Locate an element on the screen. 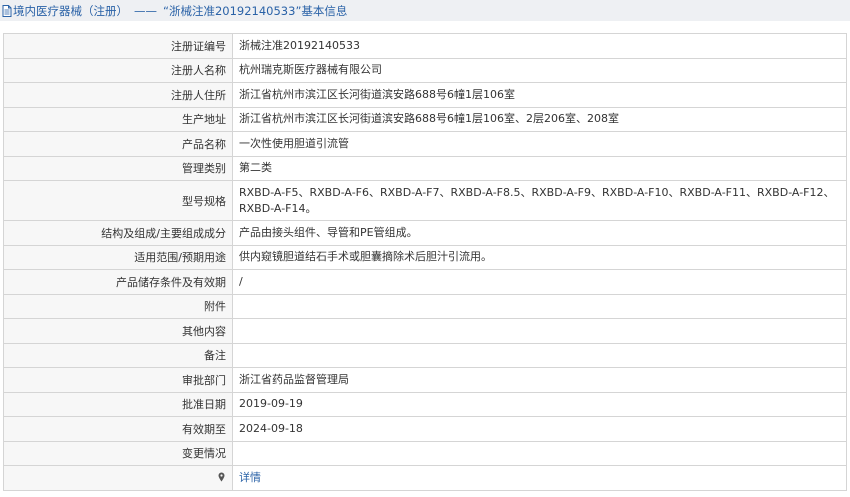  page-header: 境内医疗器械（注册） —— “浙械注准20192140533”基本信息 is located at coordinates (425, 10).